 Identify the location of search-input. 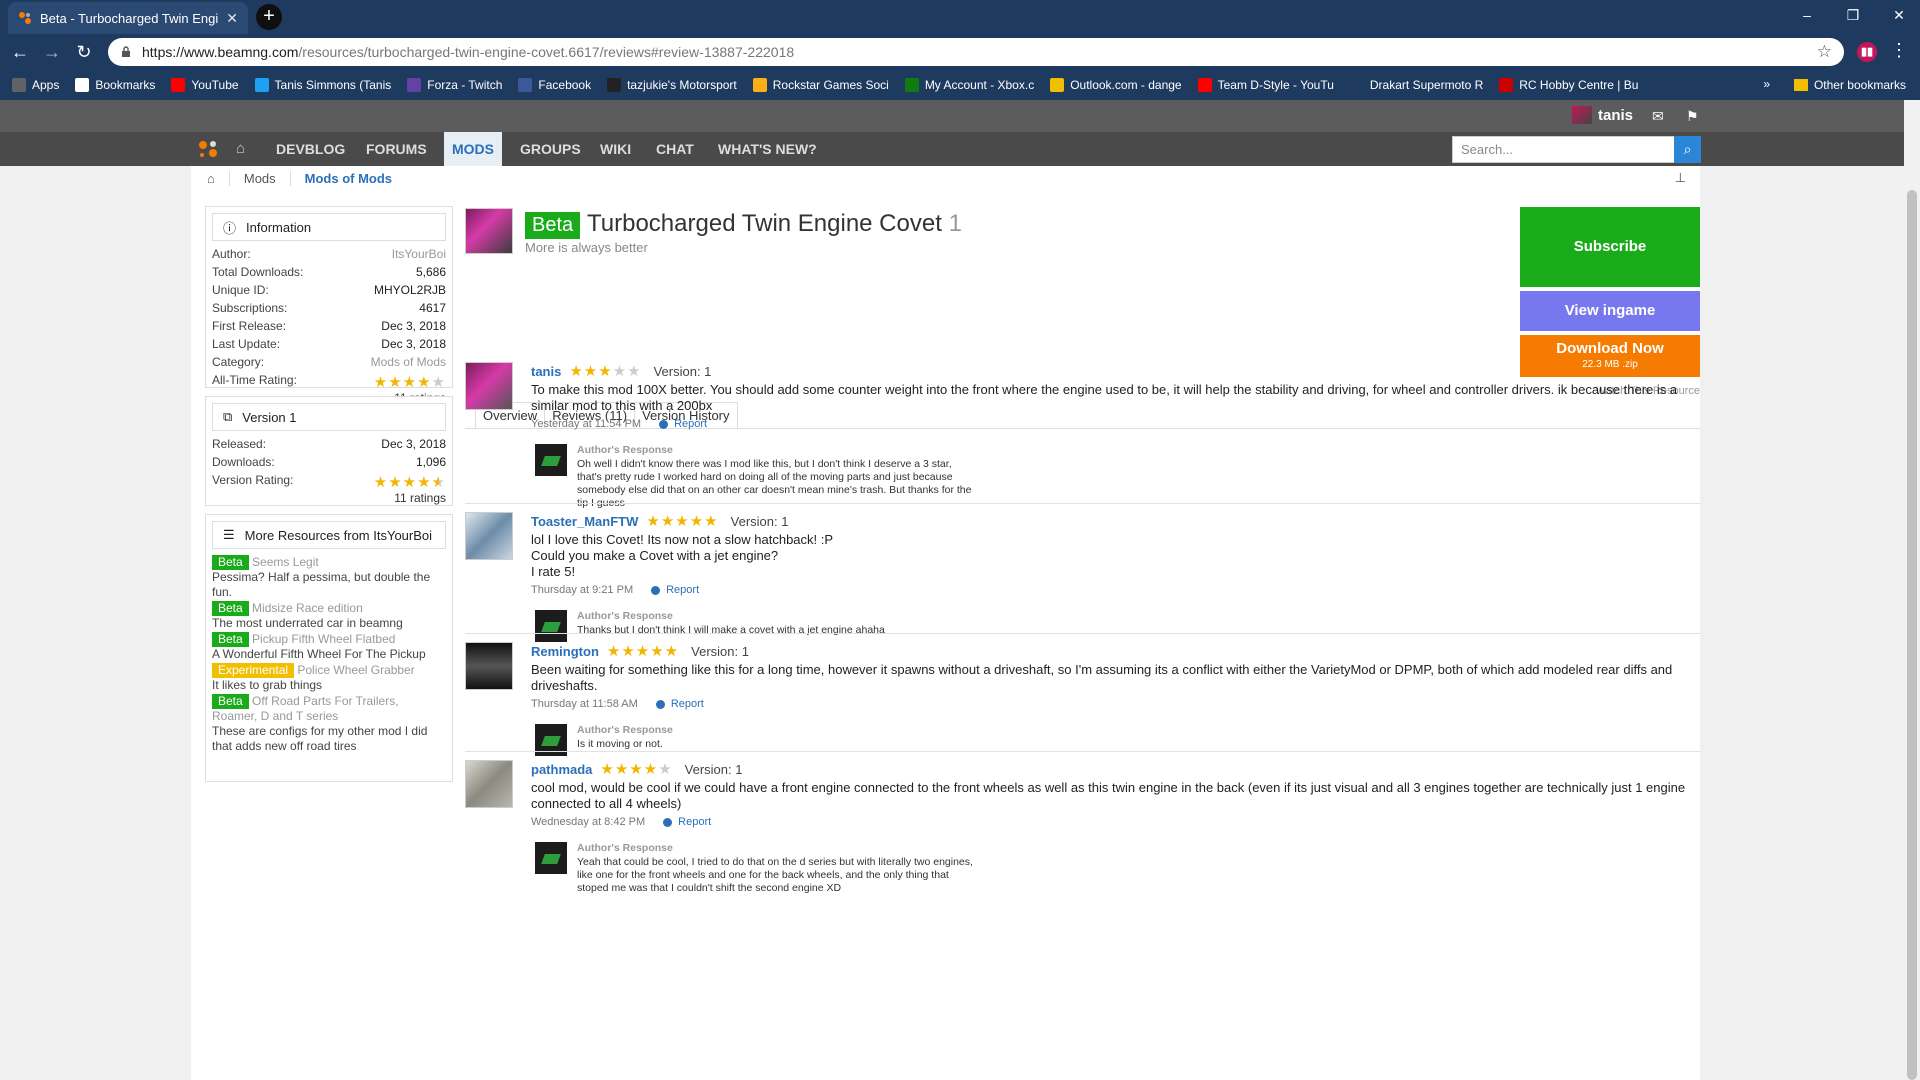
(1576, 149).